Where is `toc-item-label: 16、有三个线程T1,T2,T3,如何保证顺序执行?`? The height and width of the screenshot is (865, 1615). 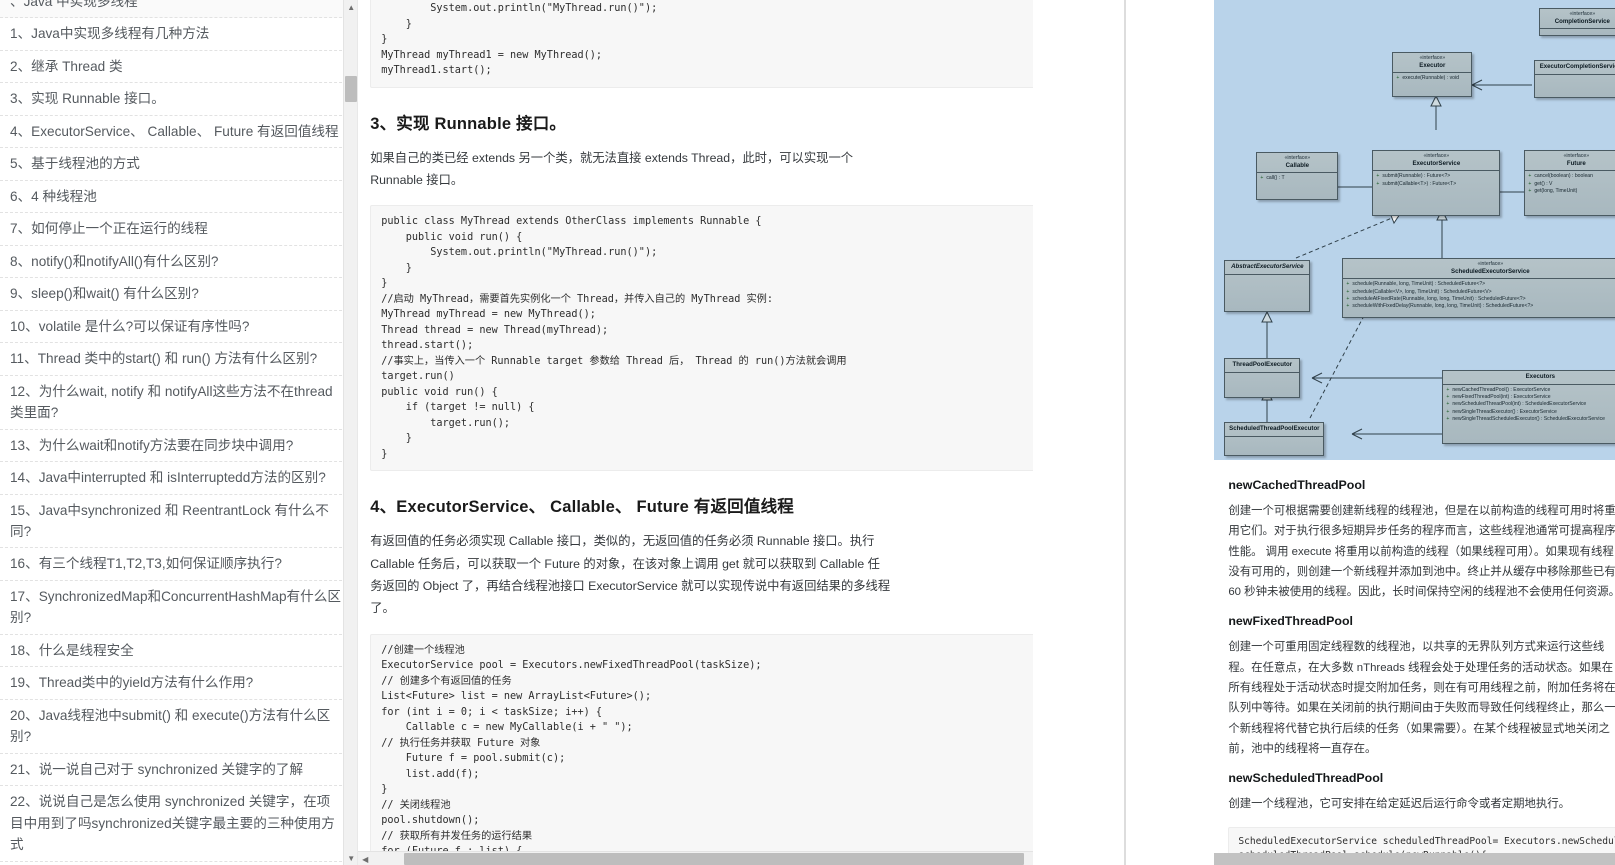
toc-item-label: 16、有三个线程T1,T2,T3,如何保证顺序执行? is located at coordinates (146, 564).